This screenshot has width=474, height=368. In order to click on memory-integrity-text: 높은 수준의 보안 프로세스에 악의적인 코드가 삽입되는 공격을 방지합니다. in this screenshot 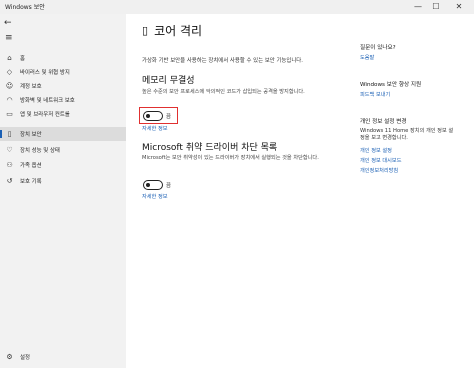, I will do `click(223, 92)`.